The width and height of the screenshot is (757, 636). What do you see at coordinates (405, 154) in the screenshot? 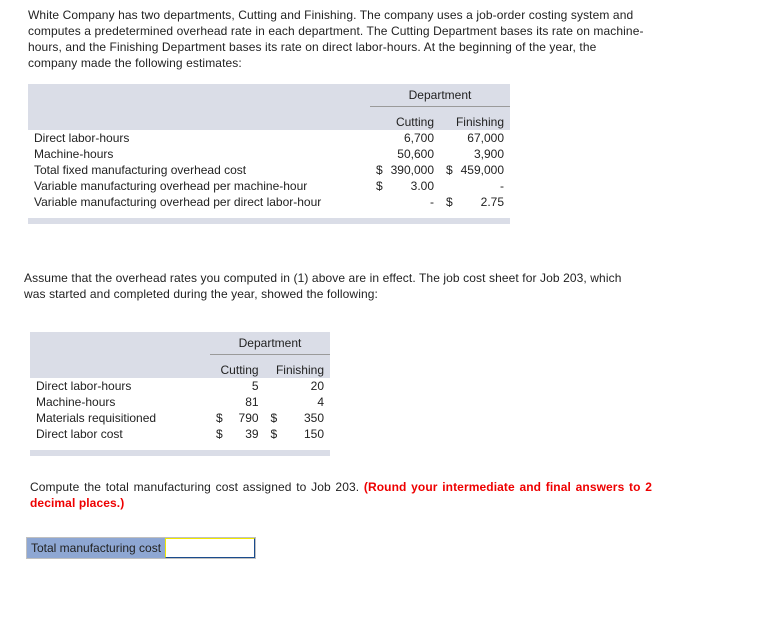
I see `cutting-value: 50,600` at bounding box center [405, 154].